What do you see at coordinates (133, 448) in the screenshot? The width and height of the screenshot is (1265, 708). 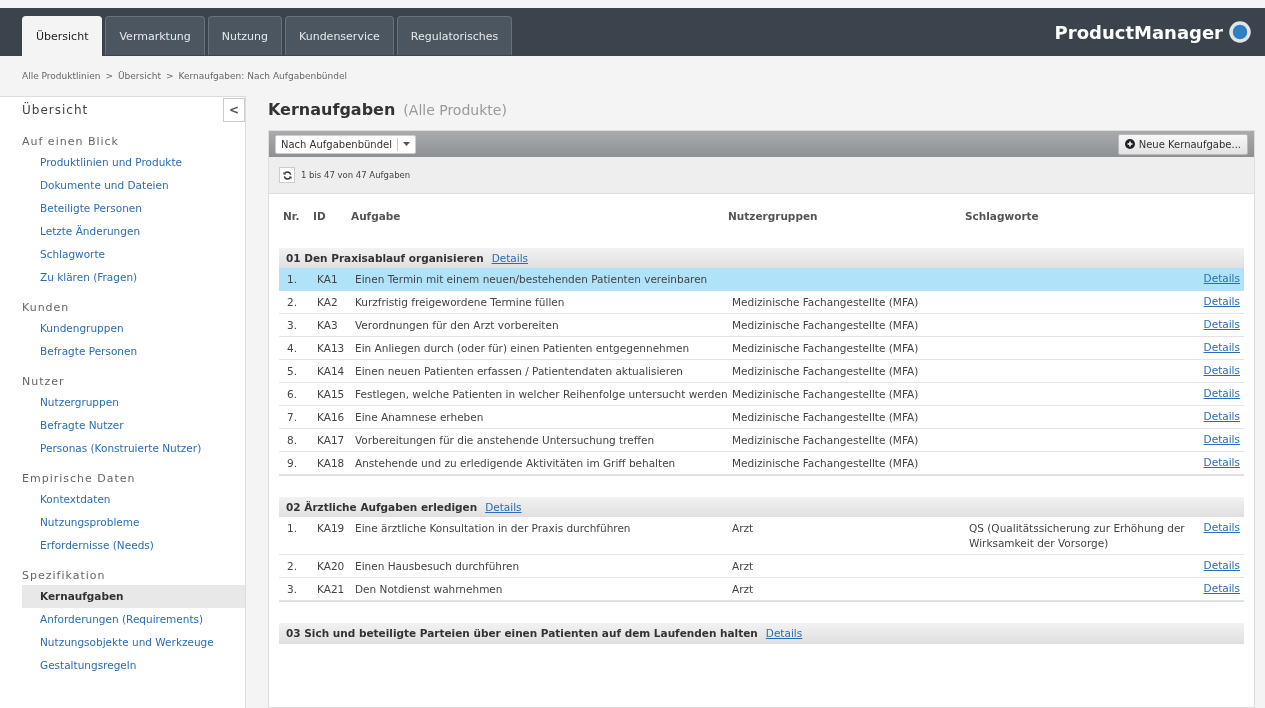 I see `sidebar-item: Personas (Konstruierte Nutzer)` at bounding box center [133, 448].